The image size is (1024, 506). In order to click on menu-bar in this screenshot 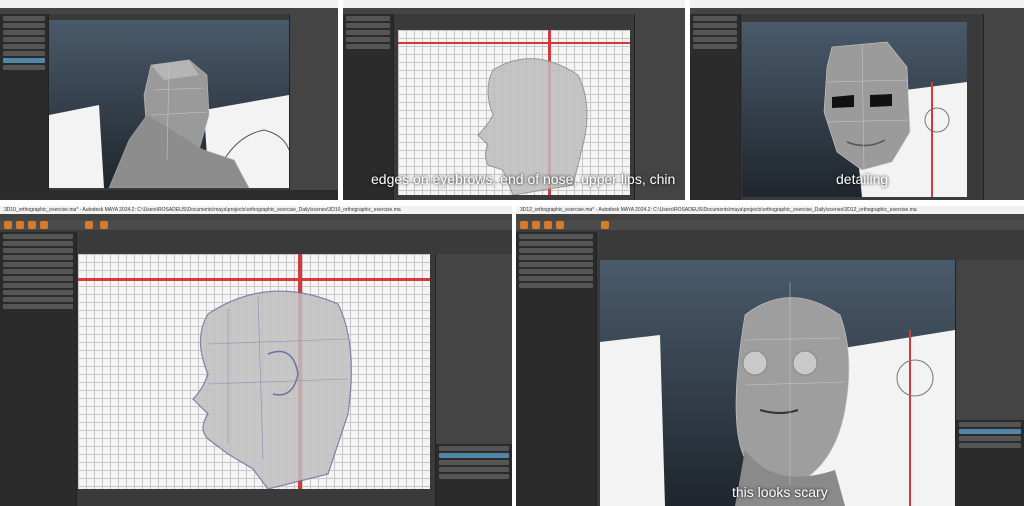, I will do `click(169, 11)`.